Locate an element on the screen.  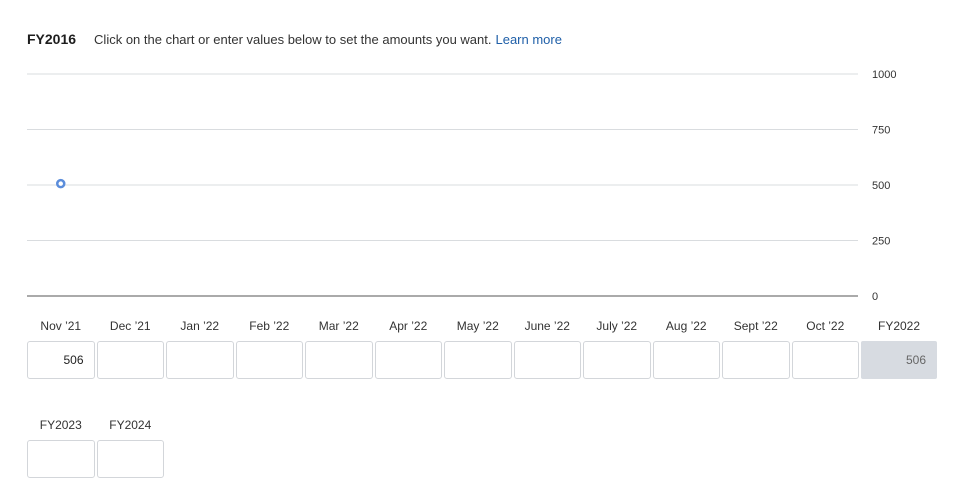
month-column-11: Oct ’22 is located at coordinates (825, 348).